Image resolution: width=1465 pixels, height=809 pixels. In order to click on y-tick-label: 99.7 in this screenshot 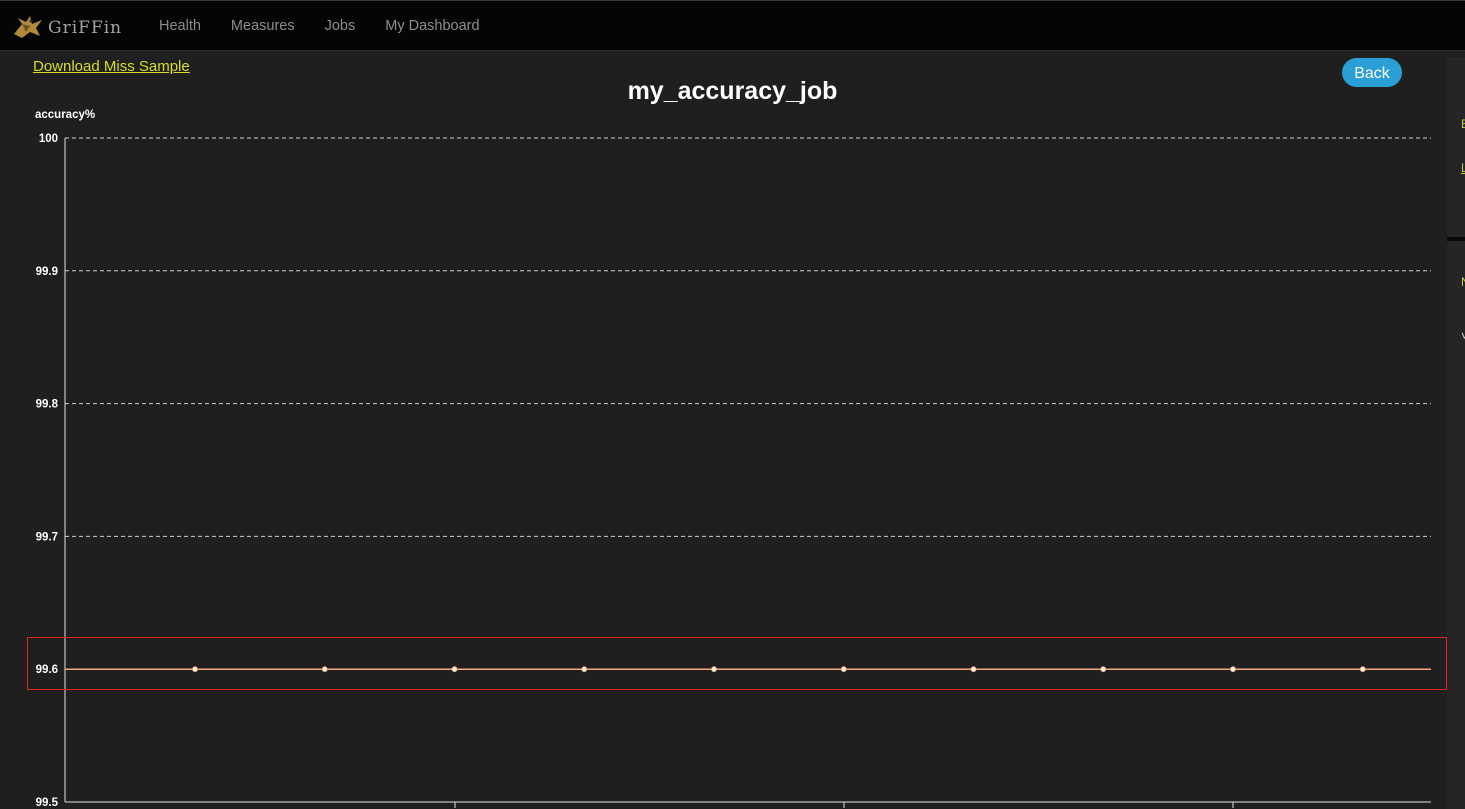, I will do `click(47, 537)`.